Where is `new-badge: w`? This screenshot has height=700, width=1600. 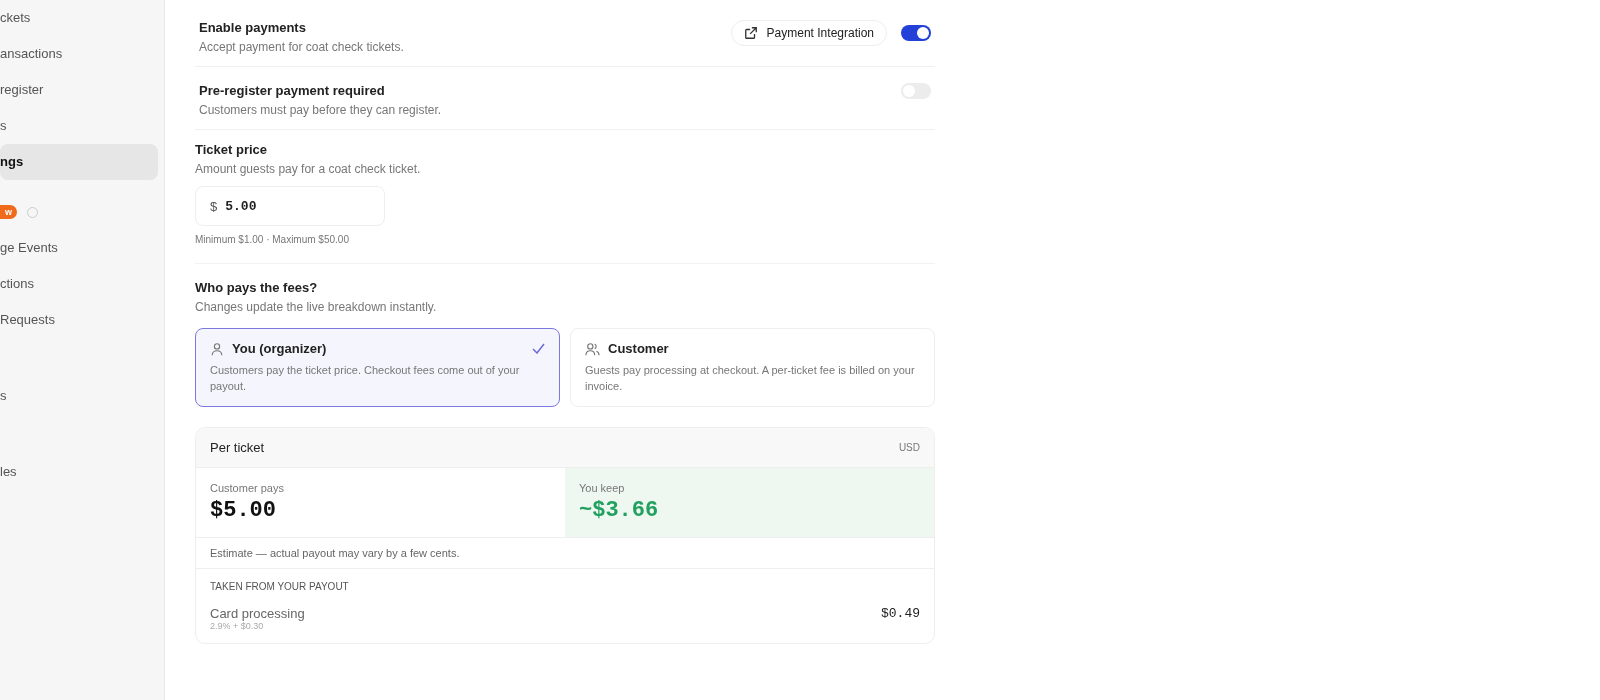 new-badge: w is located at coordinates (8, 212).